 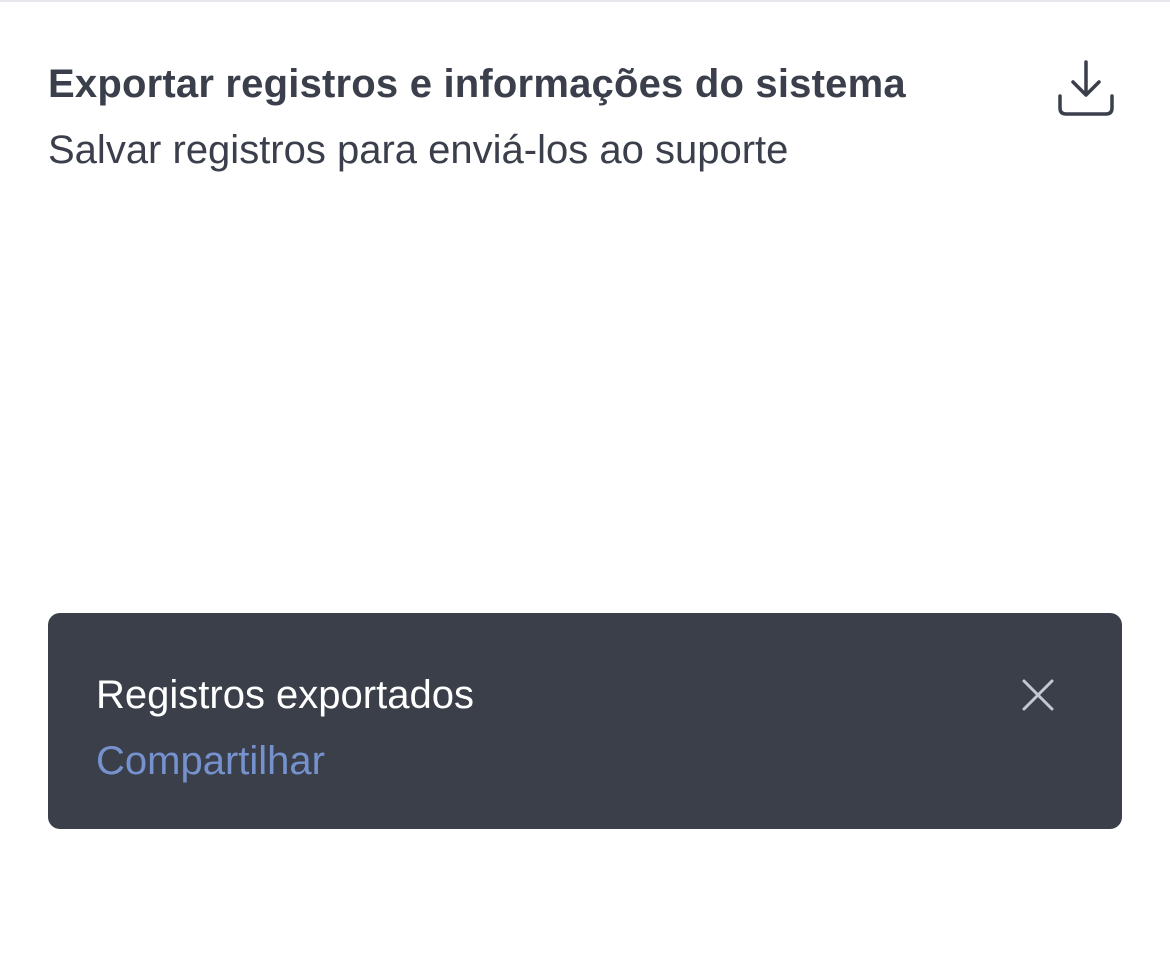 I want to click on share-button: Compartilhar, so click(x=210, y=761).